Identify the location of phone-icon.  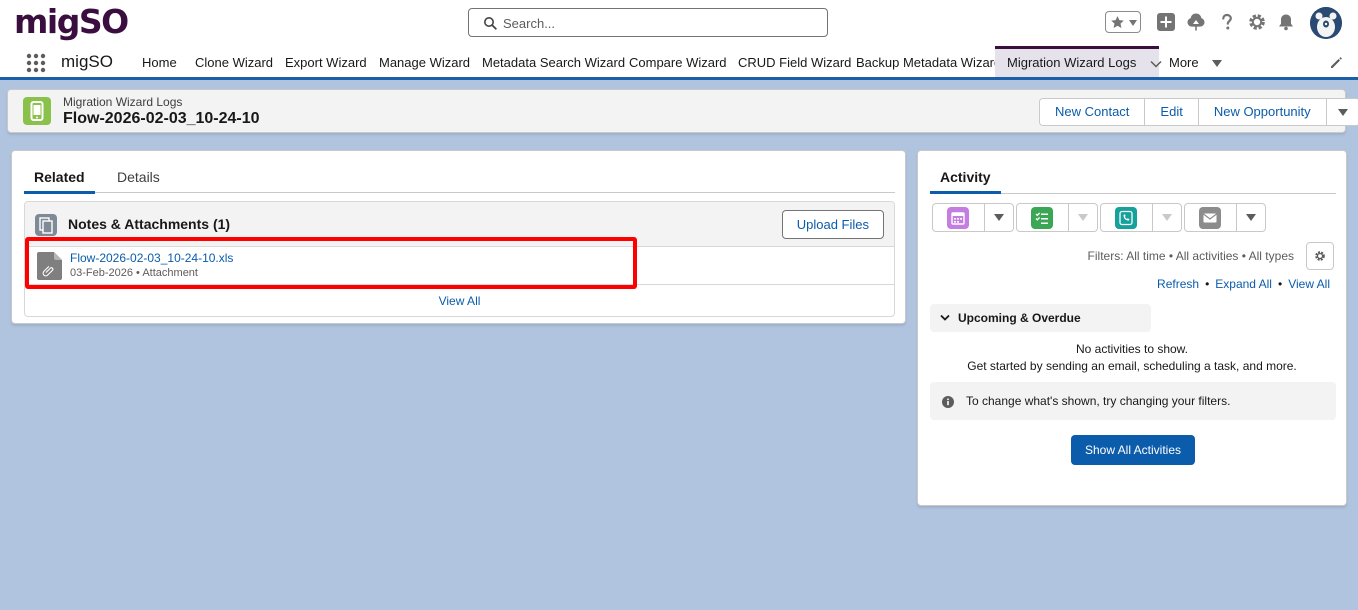
(1126, 218).